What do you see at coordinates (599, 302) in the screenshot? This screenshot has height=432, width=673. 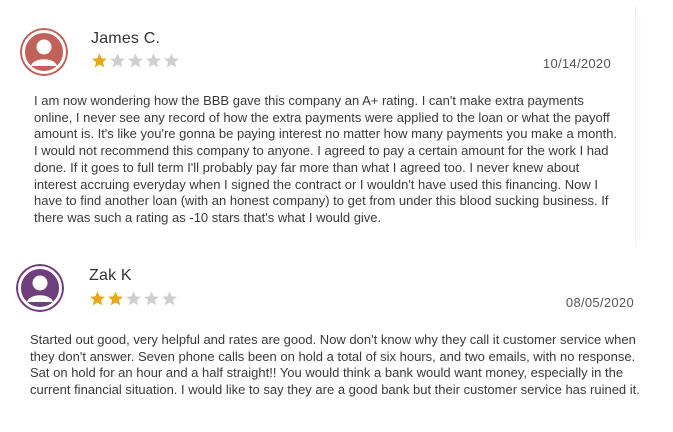 I see `review-date: 08/05/2020` at bounding box center [599, 302].